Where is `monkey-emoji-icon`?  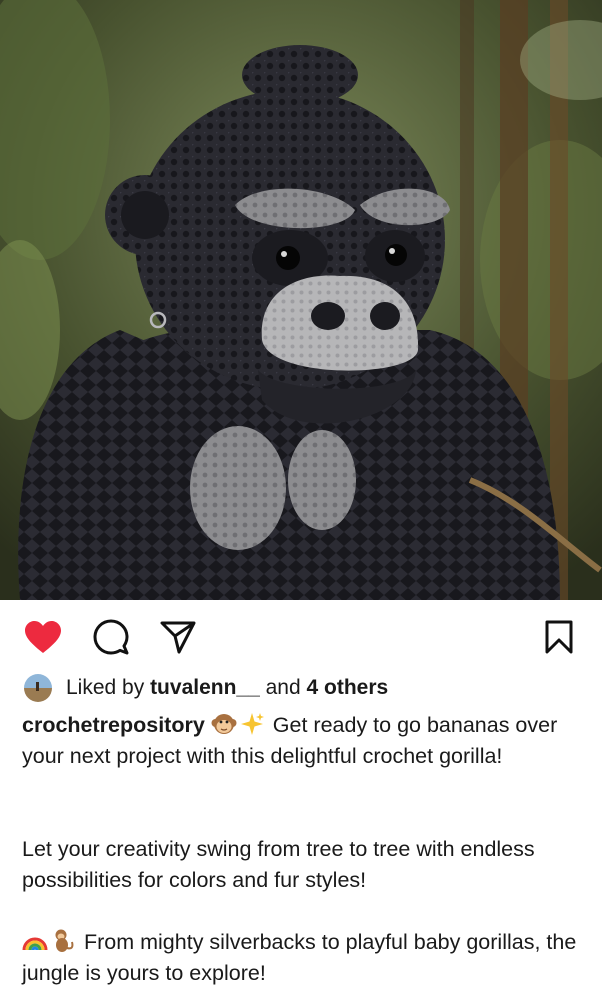 monkey-emoji-icon is located at coordinates (64, 940).